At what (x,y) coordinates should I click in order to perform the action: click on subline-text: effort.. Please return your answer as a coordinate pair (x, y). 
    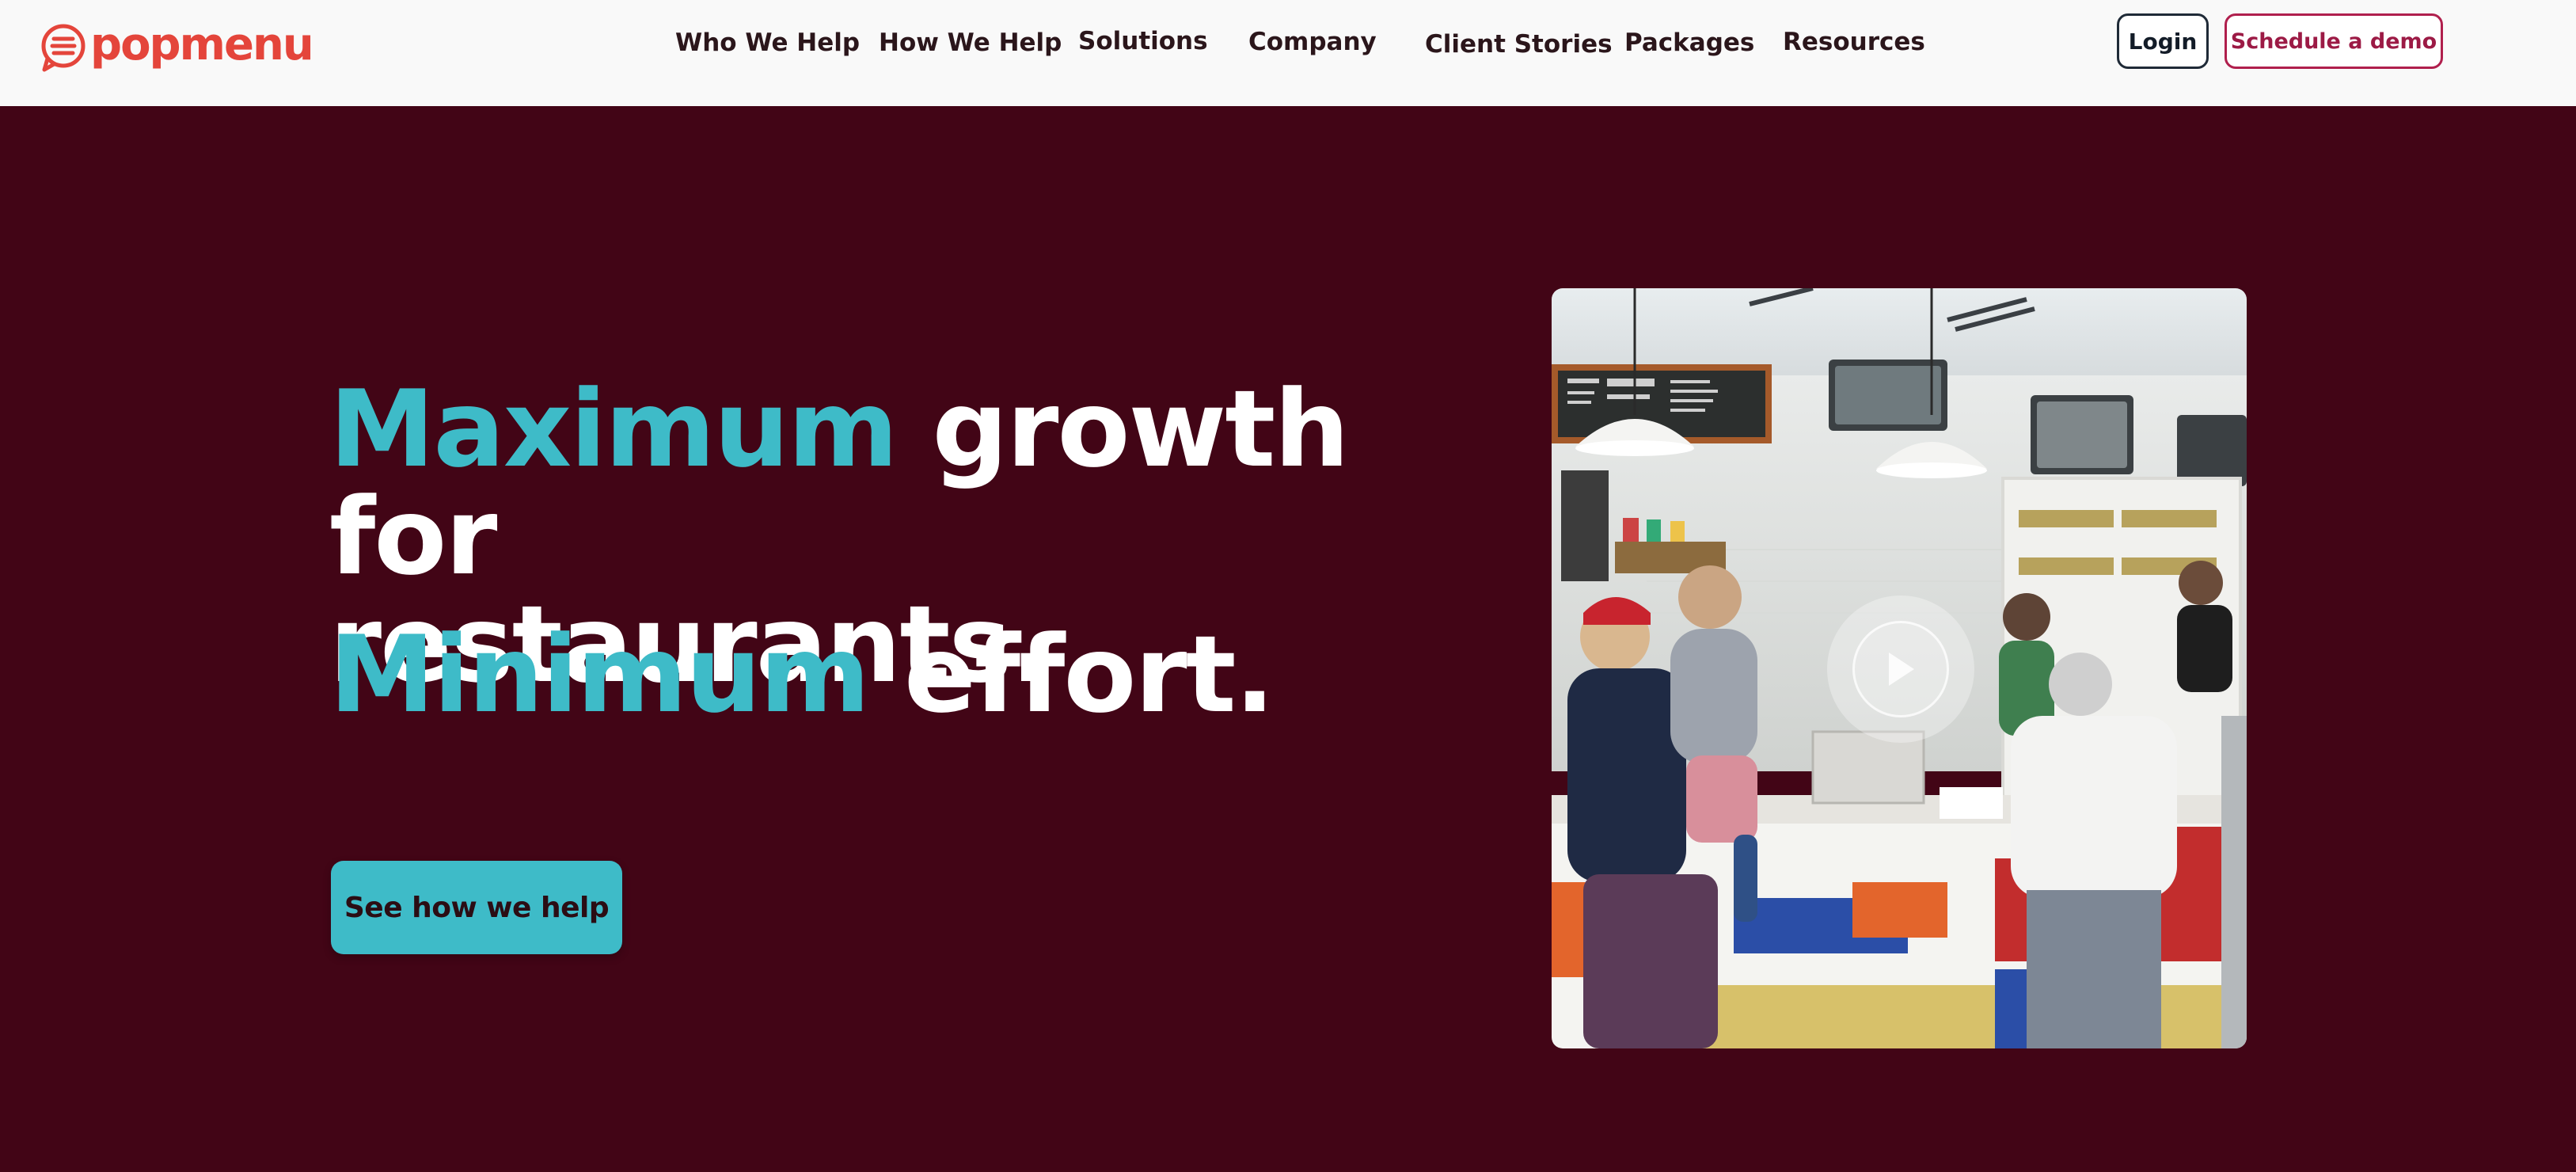
    Looking at the image, I should click on (1089, 674).